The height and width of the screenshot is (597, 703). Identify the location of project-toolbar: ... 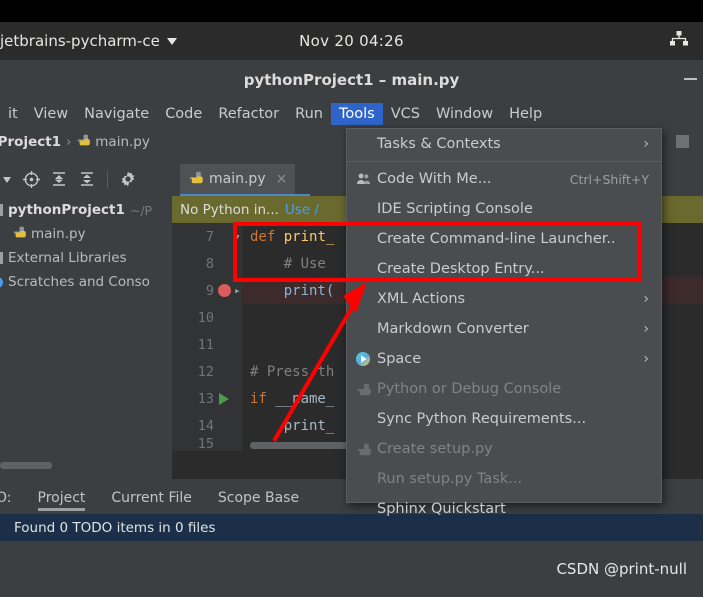
(86, 179).